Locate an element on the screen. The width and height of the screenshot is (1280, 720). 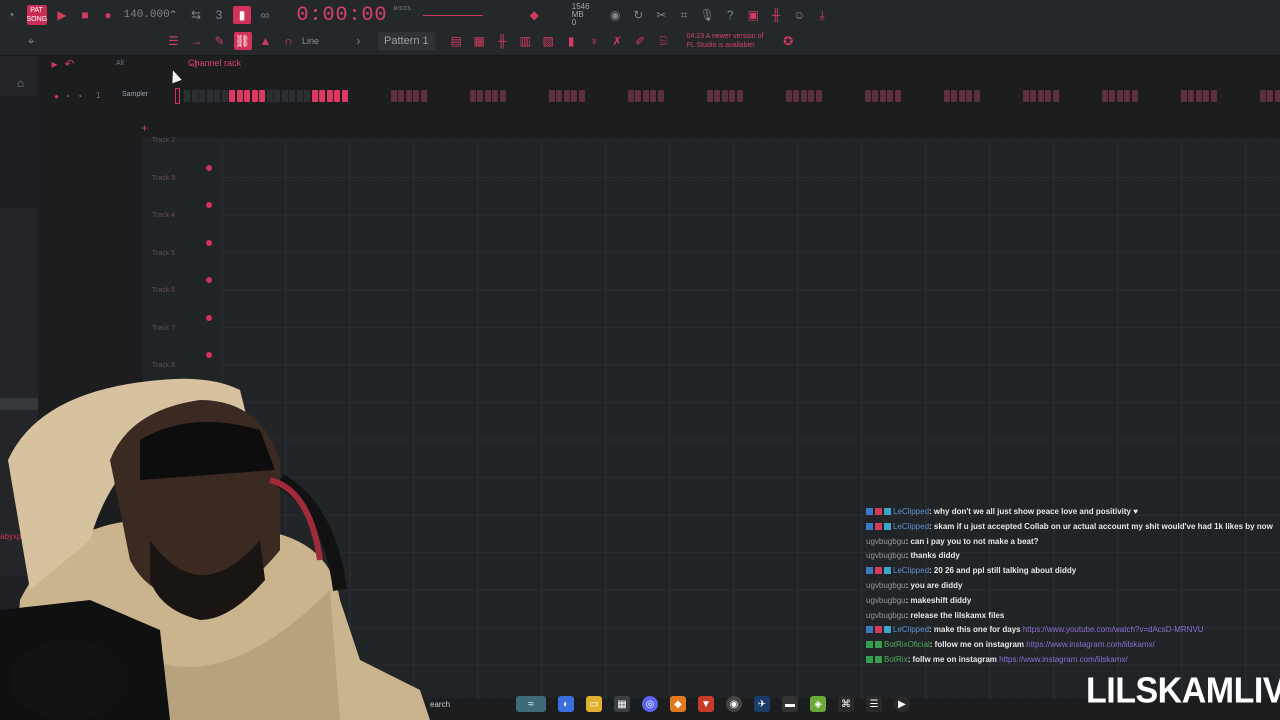
discord-icon: ◎ is located at coordinates (650, 704).